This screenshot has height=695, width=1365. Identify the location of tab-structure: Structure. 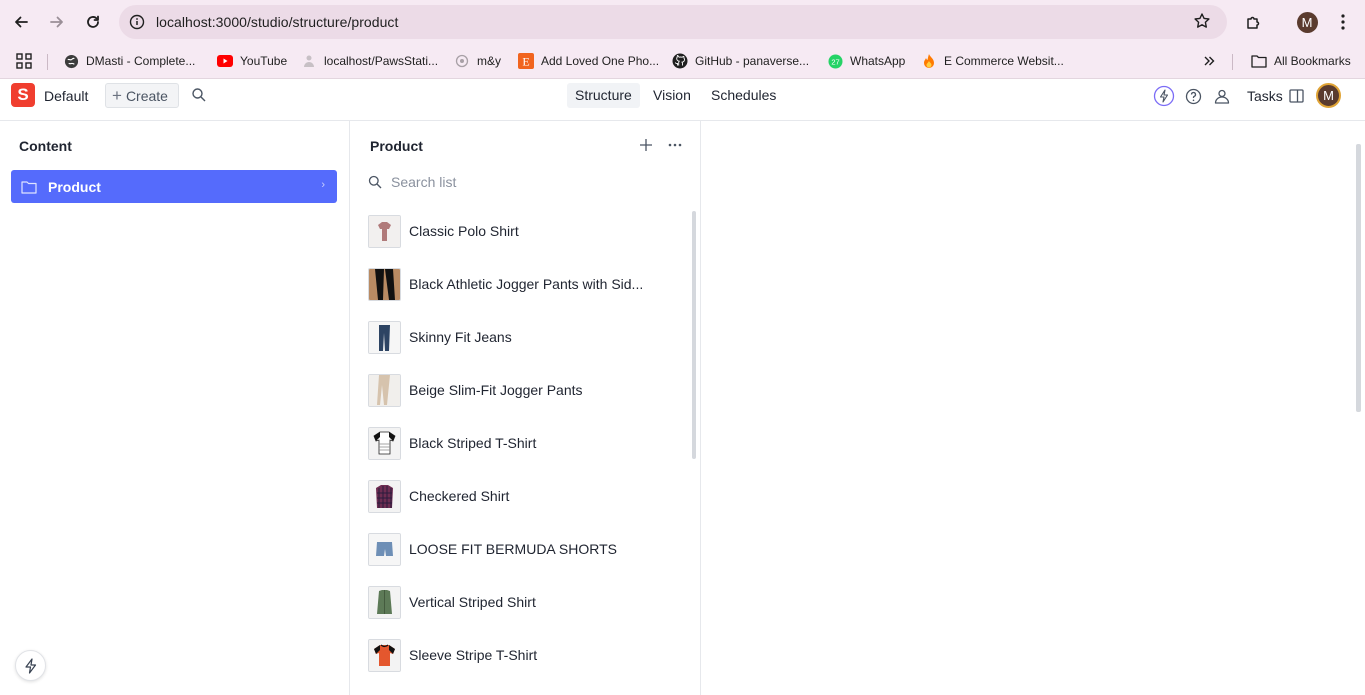
(603, 95).